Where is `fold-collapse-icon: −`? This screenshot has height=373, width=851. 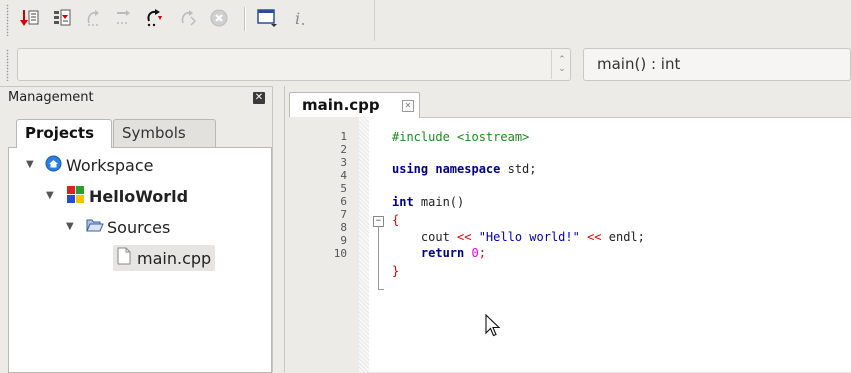
fold-collapse-icon: − is located at coordinates (378, 221).